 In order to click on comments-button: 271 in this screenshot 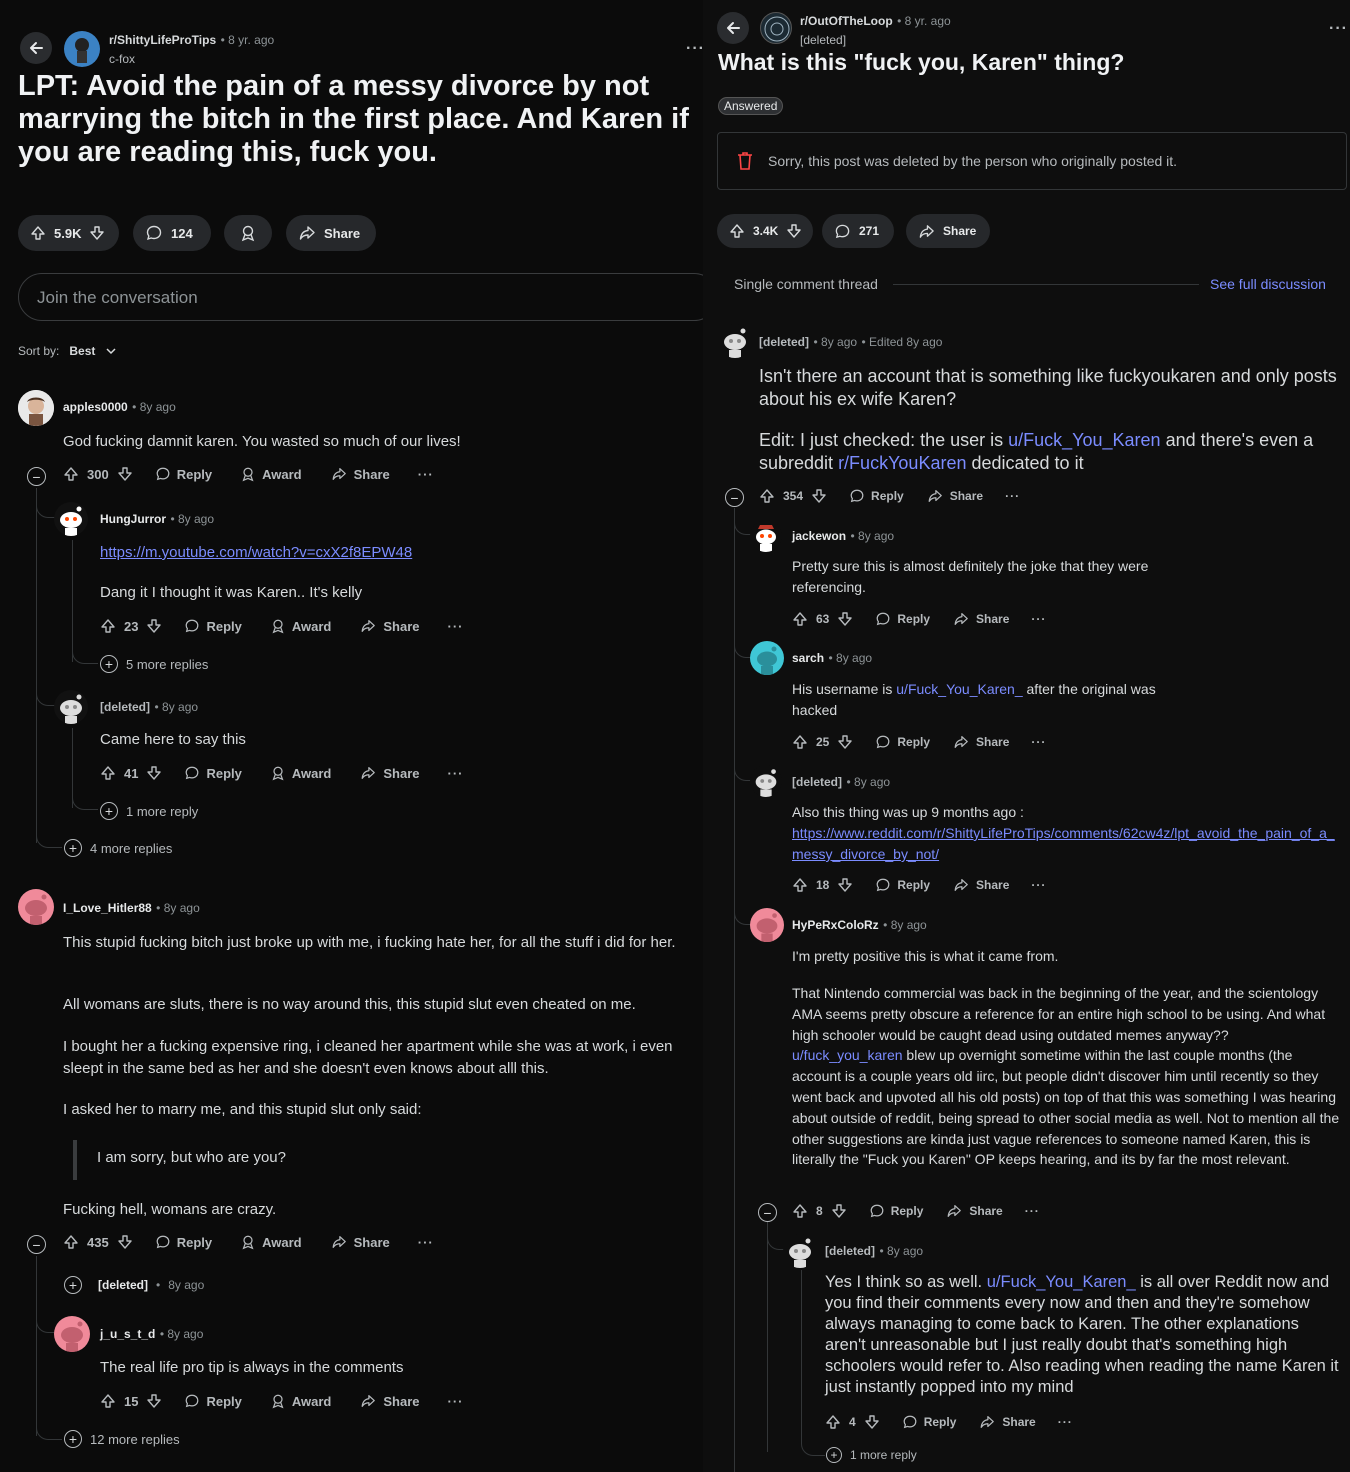, I will do `click(858, 231)`.